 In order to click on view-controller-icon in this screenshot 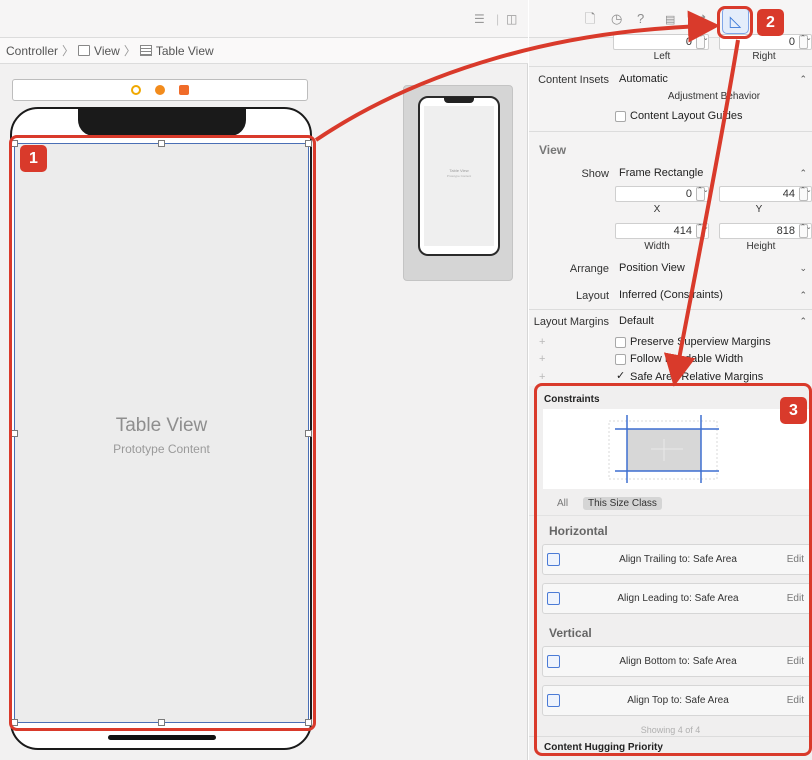, I will do `click(136, 90)`.